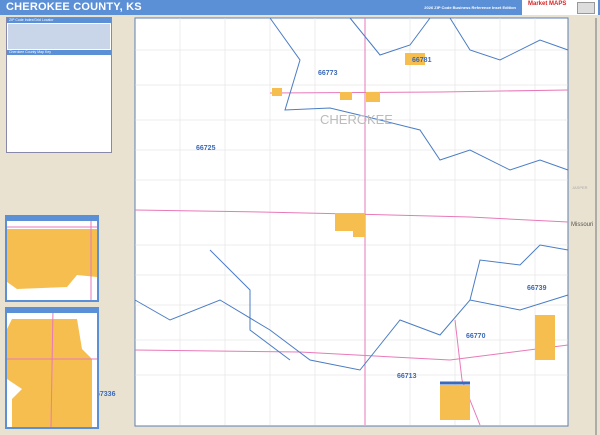 This screenshot has width=600, height=435. I want to click on town-mccune-area, so click(277, 92).